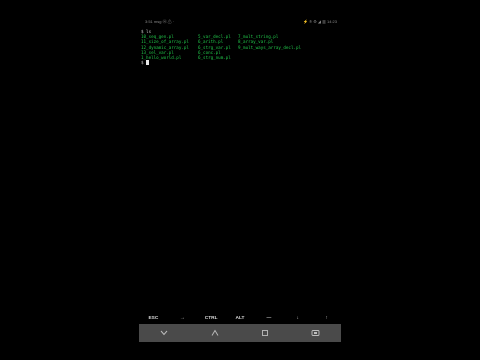  Describe the element at coordinates (160, 21) in the screenshot. I see `status-left-info: 3:51 msg Ⓝ ⚠ ·` at that location.